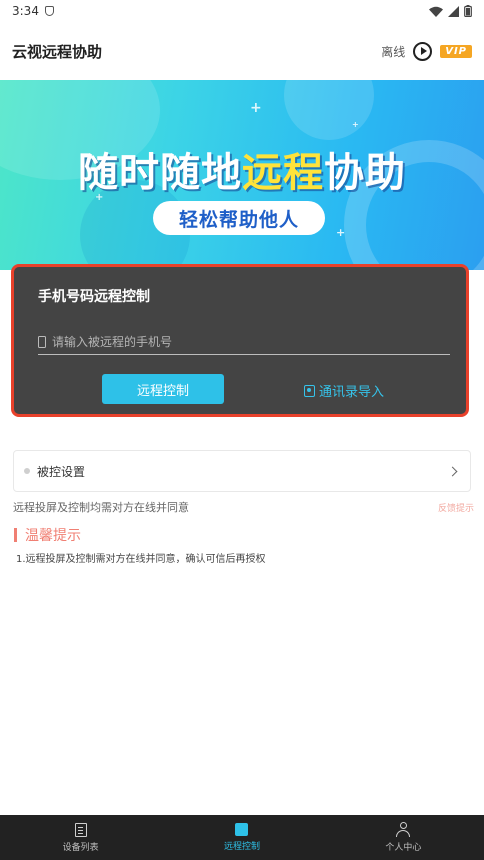 This screenshot has height=860, width=484. What do you see at coordinates (242, 11) in the screenshot?
I see `status-bar: 3:34` at bounding box center [242, 11].